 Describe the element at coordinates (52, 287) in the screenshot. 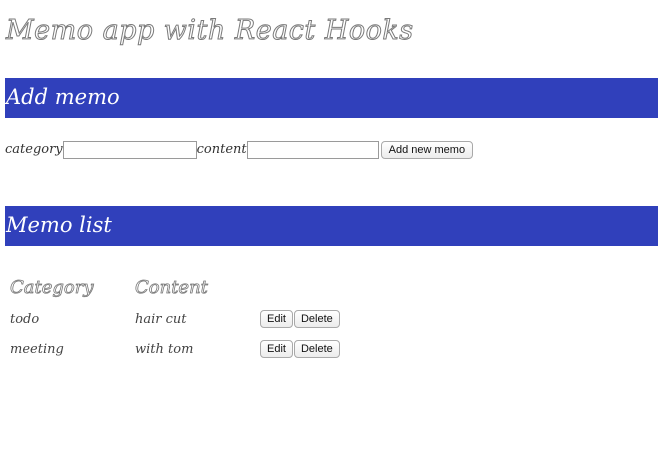

I see `column-header-category: Category` at that location.